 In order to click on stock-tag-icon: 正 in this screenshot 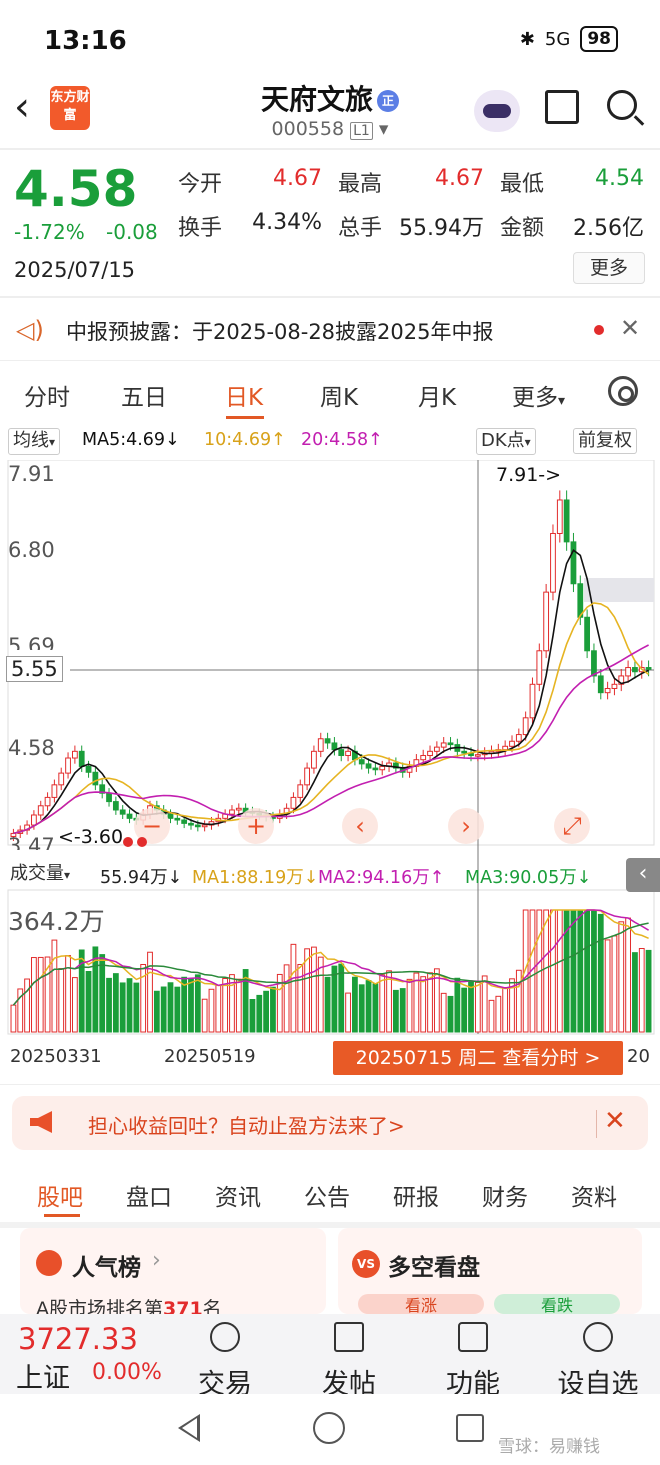, I will do `click(388, 101)`.